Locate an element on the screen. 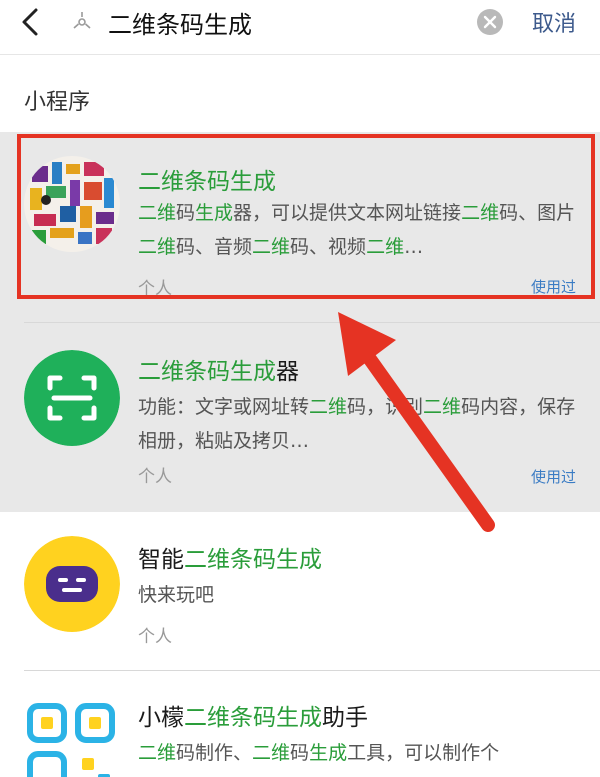  text-segment: 码制作、 is located at coordinates (214, 753).